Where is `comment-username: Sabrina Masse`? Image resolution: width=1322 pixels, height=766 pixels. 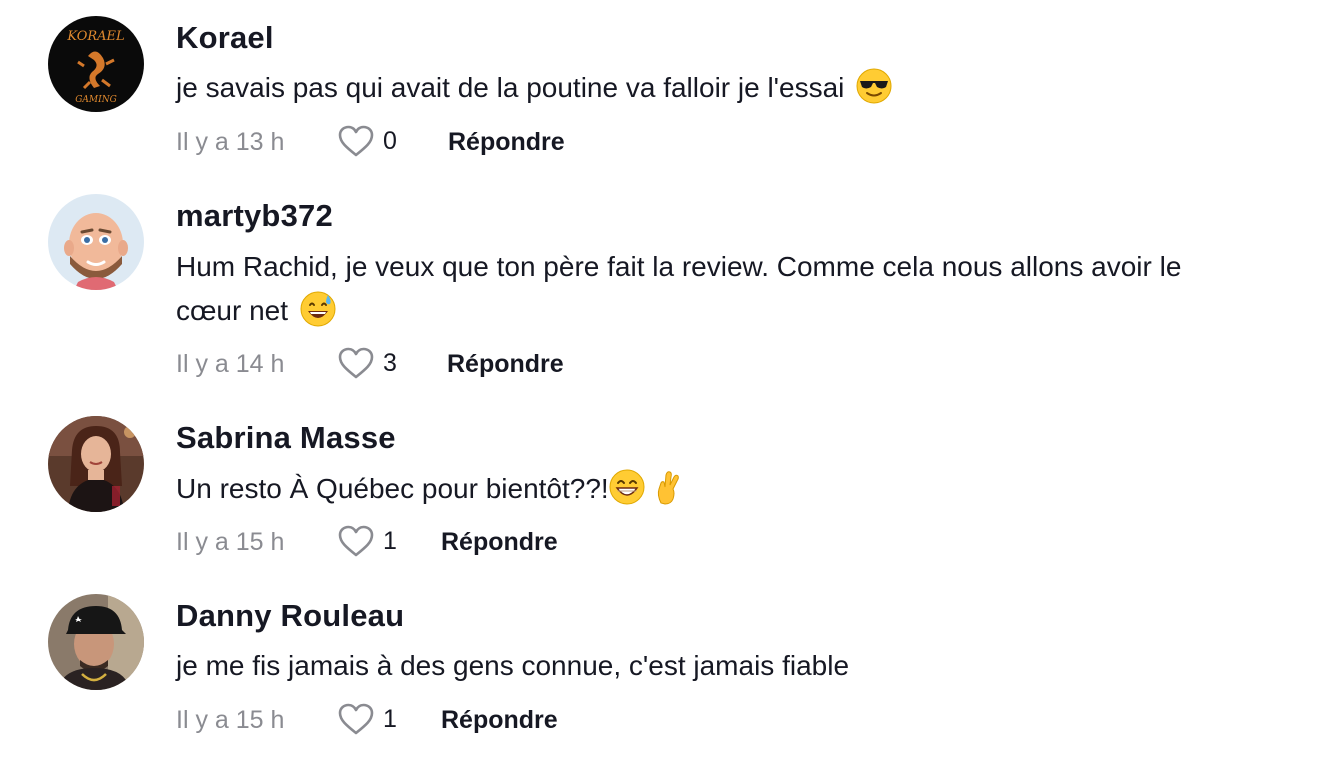 comment-username: Sabrina Masse is located at coordinates (286, 438).